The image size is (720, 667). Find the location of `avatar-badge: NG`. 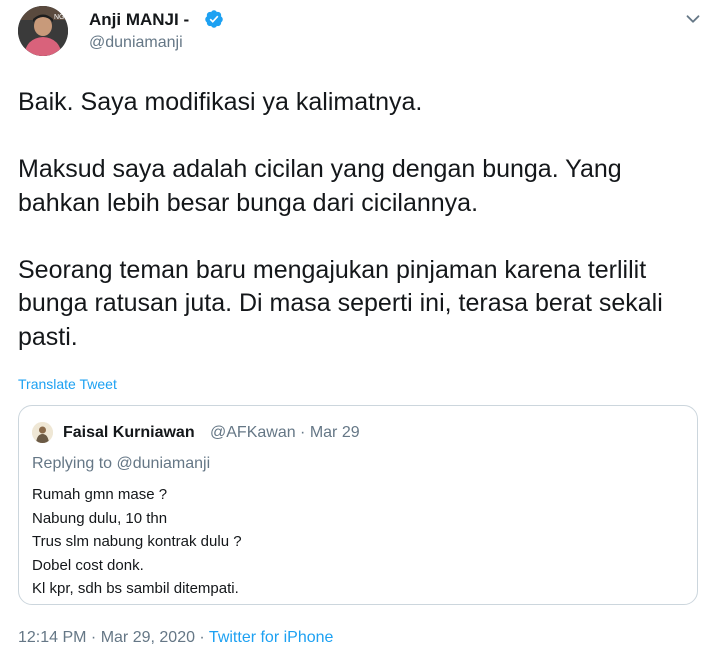

avatar-badge: NG is located at coordinates (59, 17).